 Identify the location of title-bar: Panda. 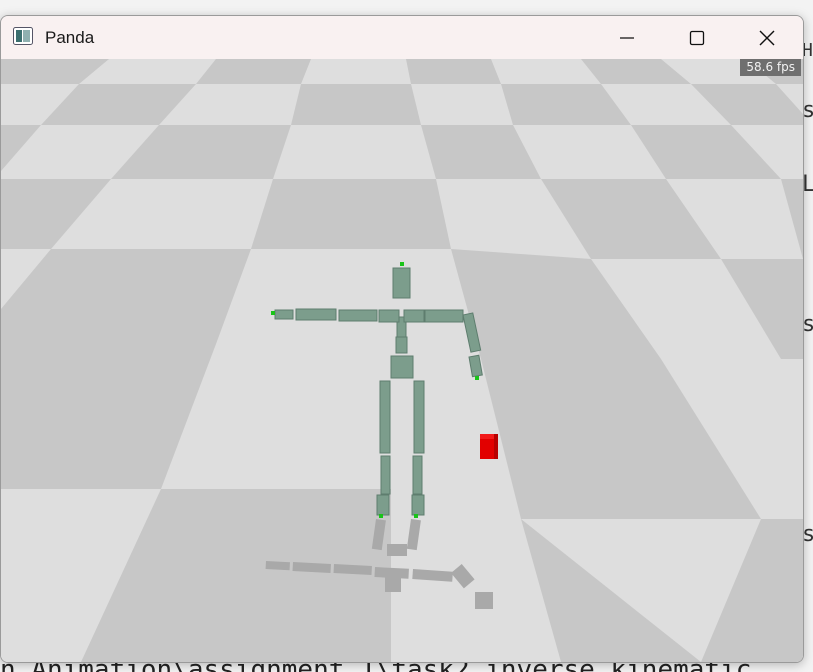
(402, 37).